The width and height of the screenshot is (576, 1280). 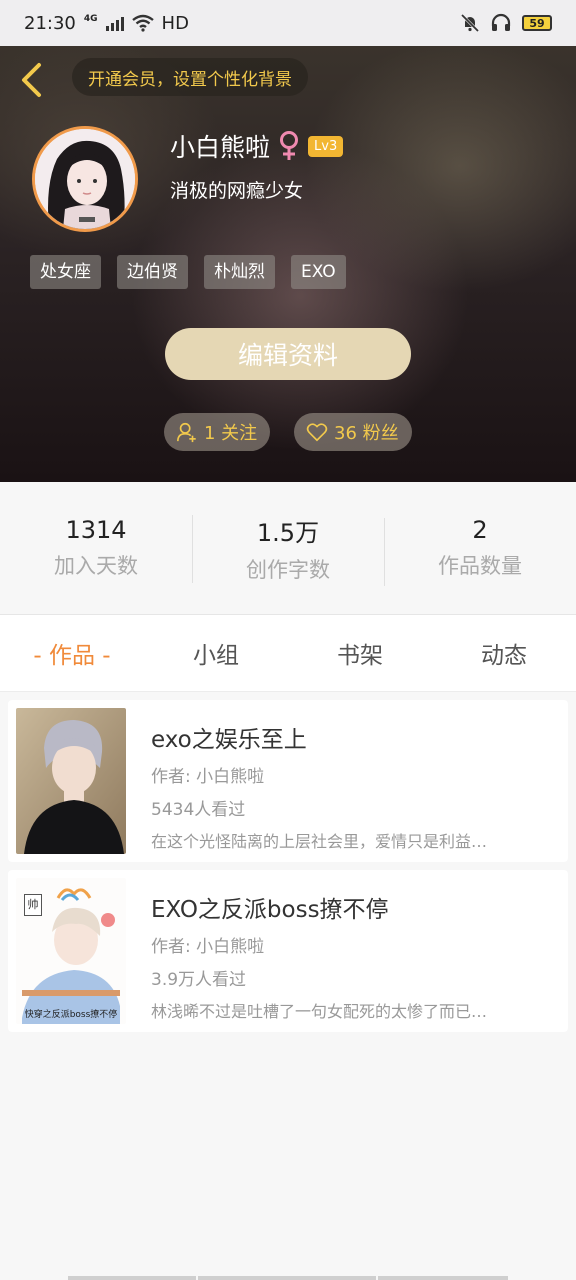 I want to click on hd-label: HD, so click(x=175, y=23).